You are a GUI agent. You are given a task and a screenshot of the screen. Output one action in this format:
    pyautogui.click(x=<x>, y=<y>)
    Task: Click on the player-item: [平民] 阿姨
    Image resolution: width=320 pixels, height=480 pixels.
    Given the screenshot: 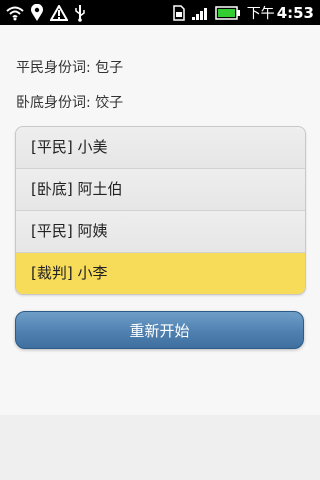 What is the action you would take?
    pyautogui.click(x=160, y=231)
    